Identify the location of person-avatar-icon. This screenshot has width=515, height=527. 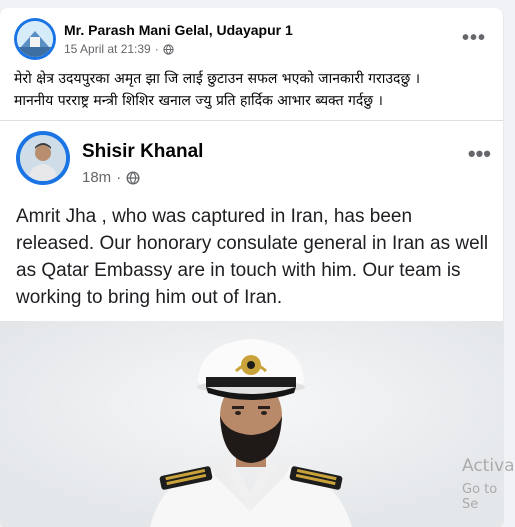
(43, 158).